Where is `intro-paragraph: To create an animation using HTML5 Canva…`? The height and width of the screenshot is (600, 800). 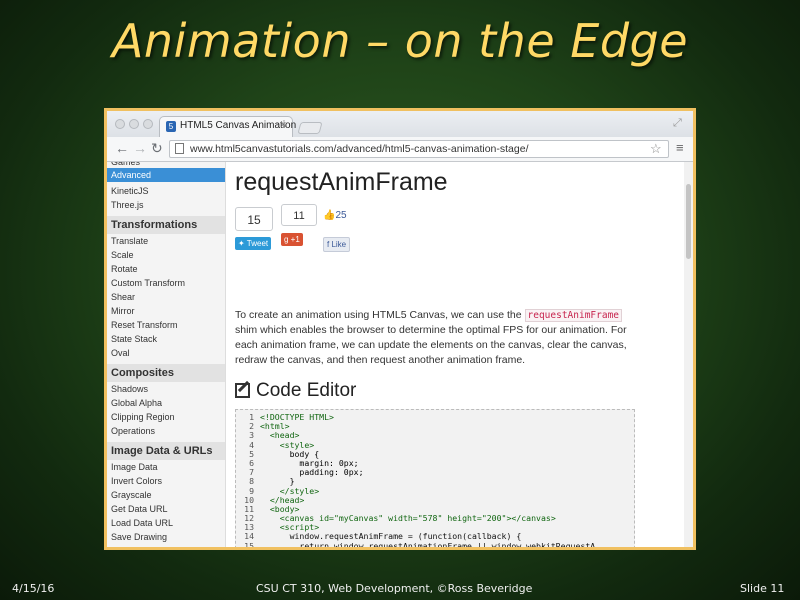
intro-paragraph: To create an animation using HTML5 Canva… is located at coordinates (435, 338).